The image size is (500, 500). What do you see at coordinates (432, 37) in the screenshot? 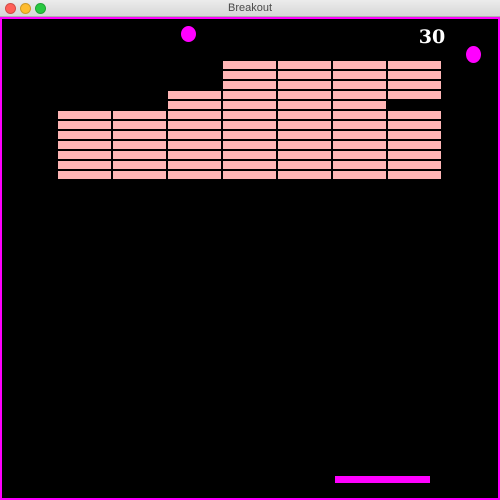
I see `score-label: 30` at bounding box center [432, 37].